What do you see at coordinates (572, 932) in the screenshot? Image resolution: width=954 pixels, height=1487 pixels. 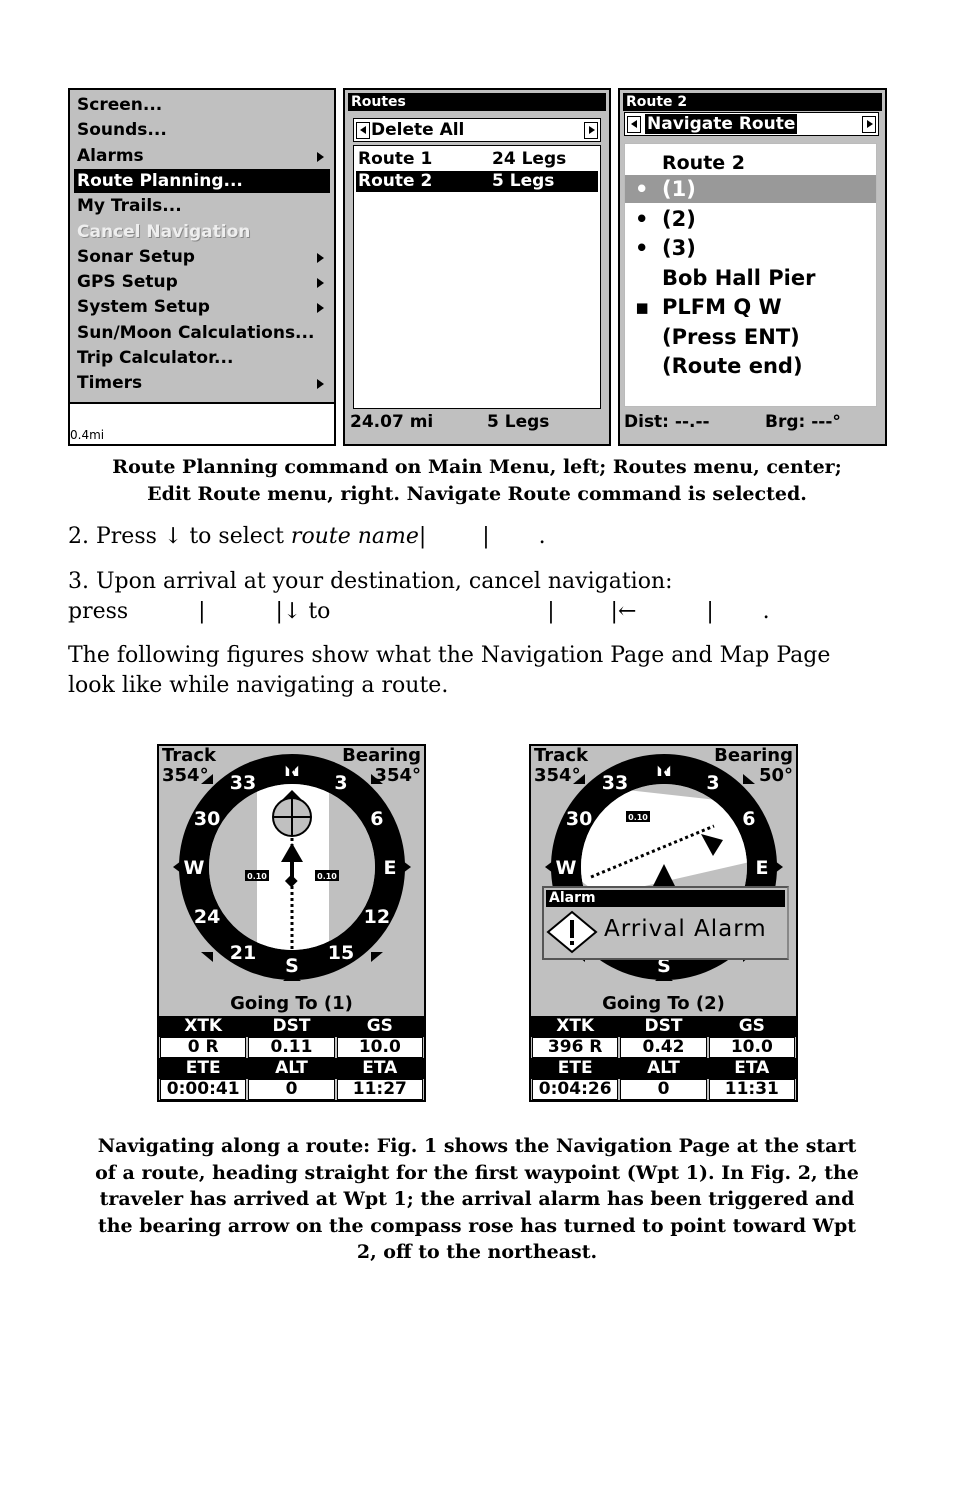 I see `warning-icon` at bounding box center [572, 932].